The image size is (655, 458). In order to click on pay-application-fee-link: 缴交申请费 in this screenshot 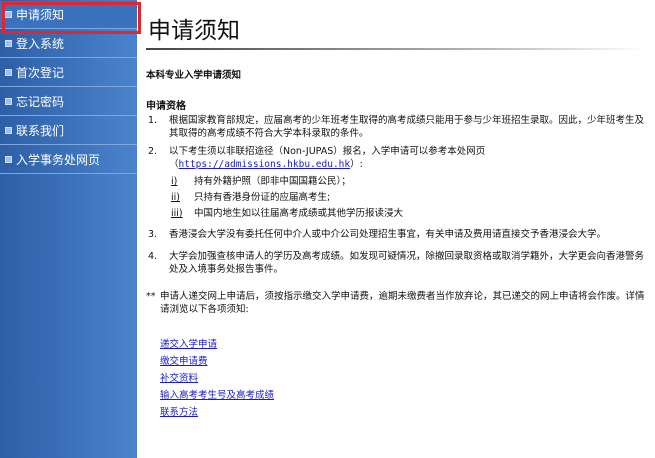, I will do `click(184, 361)`.